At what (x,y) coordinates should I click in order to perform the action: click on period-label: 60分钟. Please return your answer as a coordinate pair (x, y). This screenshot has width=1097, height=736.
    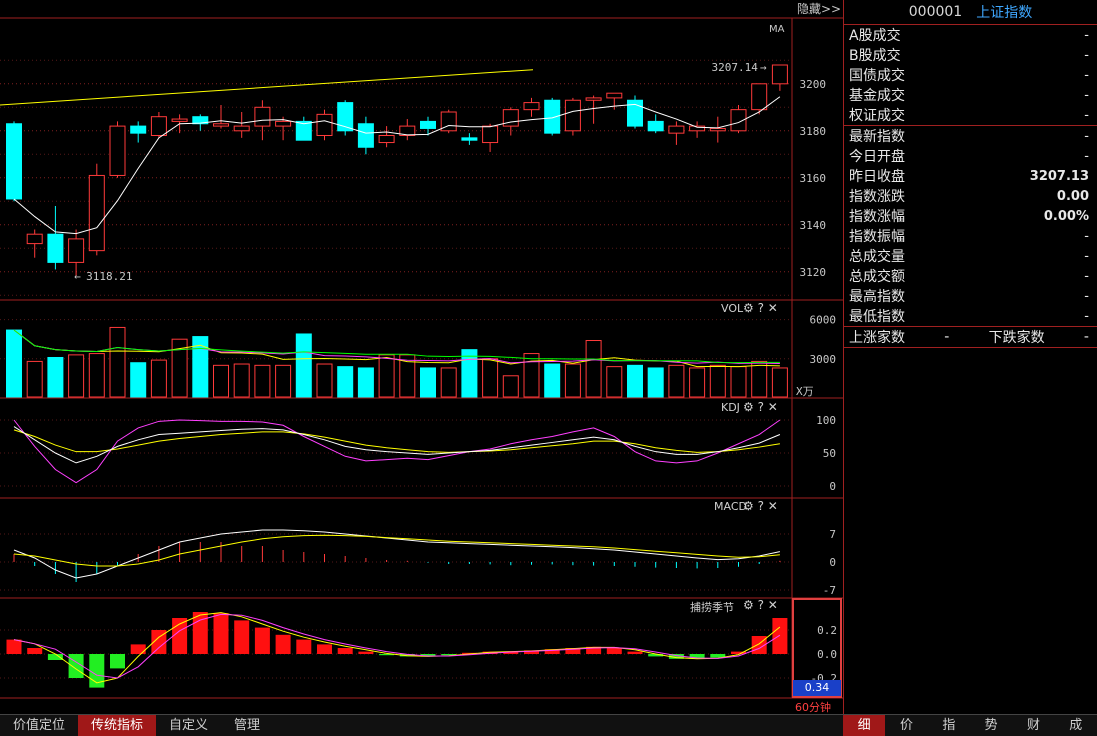
    Looking at the image, I should click on (813, 707).